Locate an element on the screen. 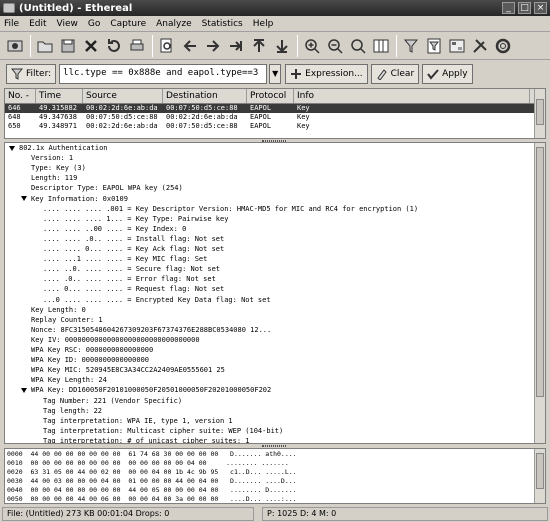 This screenshot has height=522, width=550. find-packet-button is located at coordinates (167, 46).